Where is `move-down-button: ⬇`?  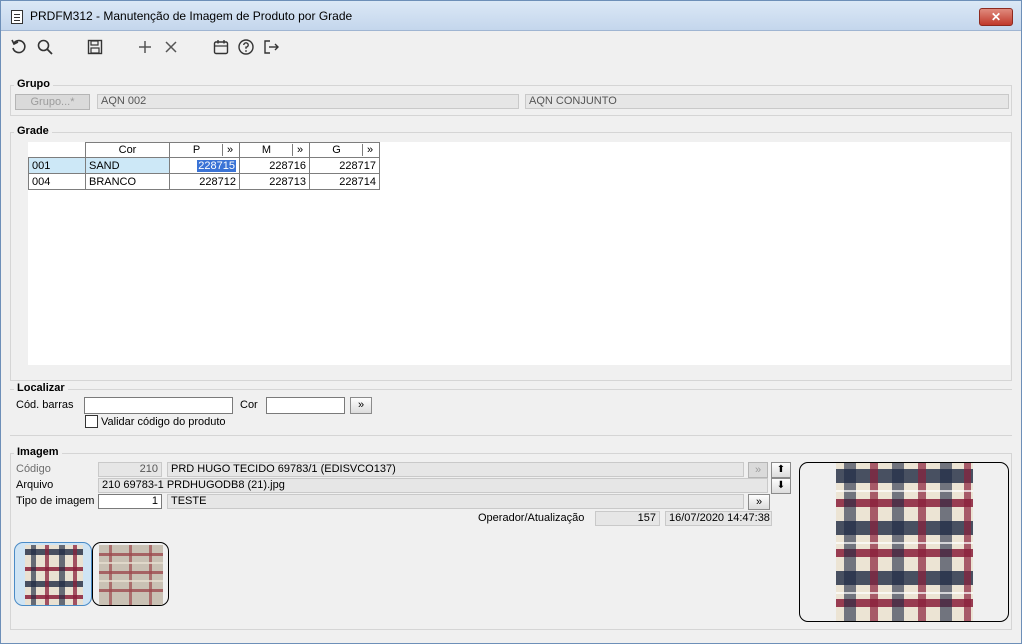 move-down-button: ⬇ is located at coordinates (781, 486).